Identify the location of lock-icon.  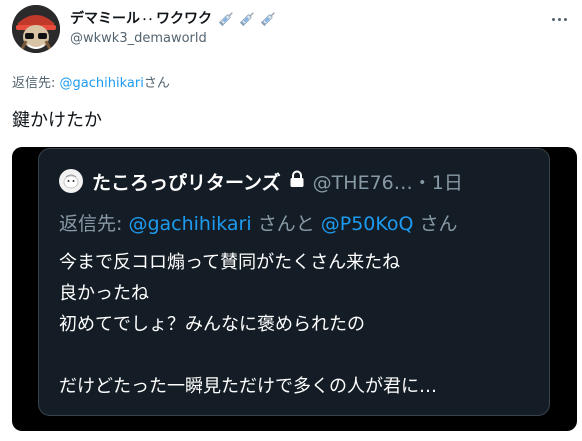
(297, 181).